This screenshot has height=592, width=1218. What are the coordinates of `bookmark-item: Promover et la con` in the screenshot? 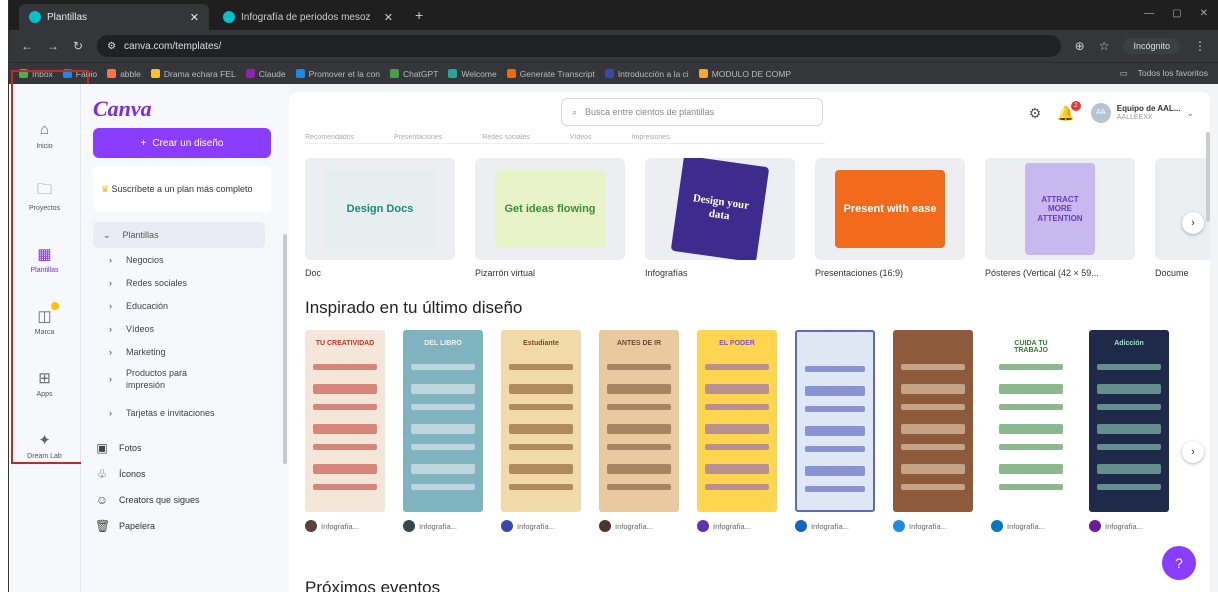 It's located at (337, 74).